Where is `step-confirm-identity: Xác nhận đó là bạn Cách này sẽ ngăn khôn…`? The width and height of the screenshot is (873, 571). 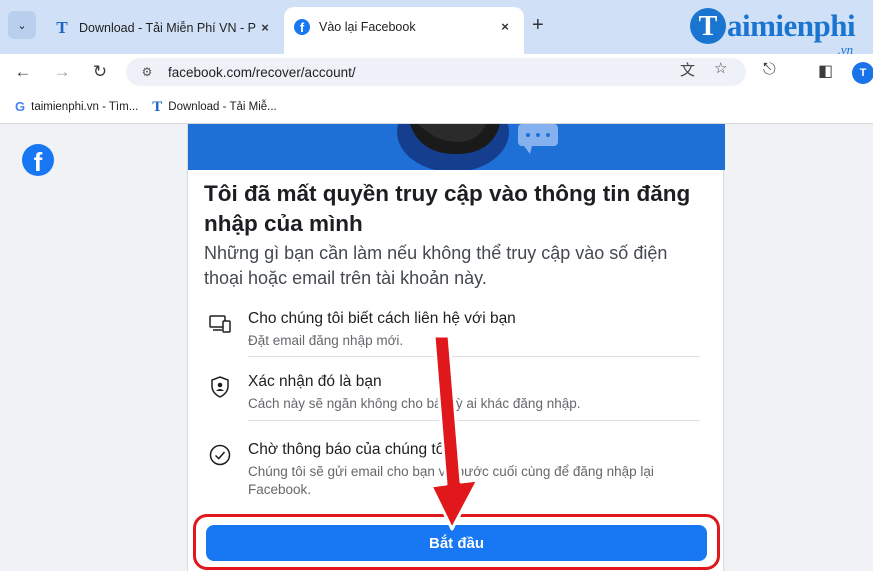 step-confirm-identity: Xác nhận đó là bạn Cách này sẽ ngăn khôn… is located at coordinates (454, 395).